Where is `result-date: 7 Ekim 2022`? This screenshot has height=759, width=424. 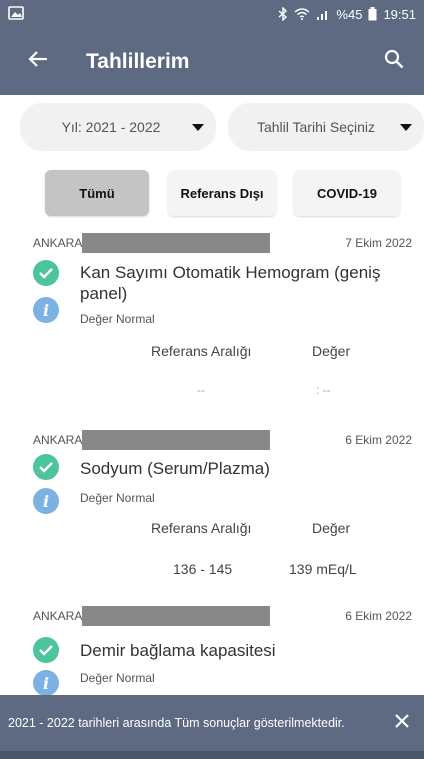 result-date: 7 Ekim 2022 is located at coordinates (378, 243).